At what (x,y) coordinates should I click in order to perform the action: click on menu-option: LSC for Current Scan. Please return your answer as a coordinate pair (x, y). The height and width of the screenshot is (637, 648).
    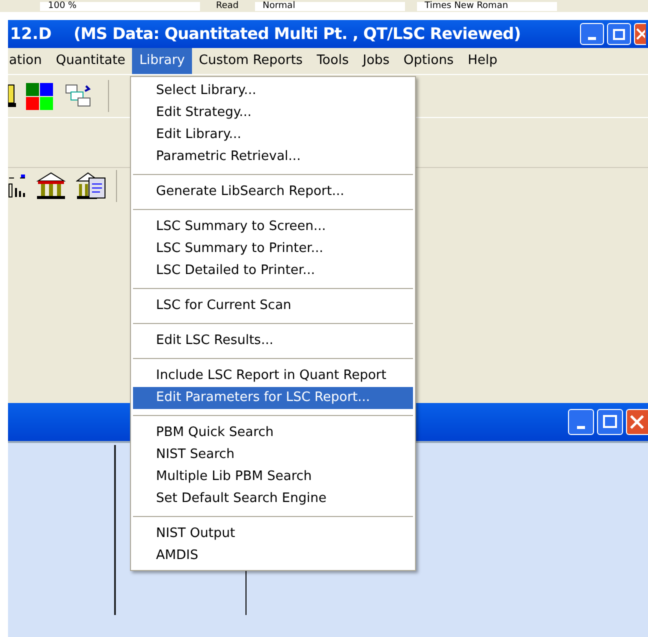
    Looking at the image, I should click on (273, 306).